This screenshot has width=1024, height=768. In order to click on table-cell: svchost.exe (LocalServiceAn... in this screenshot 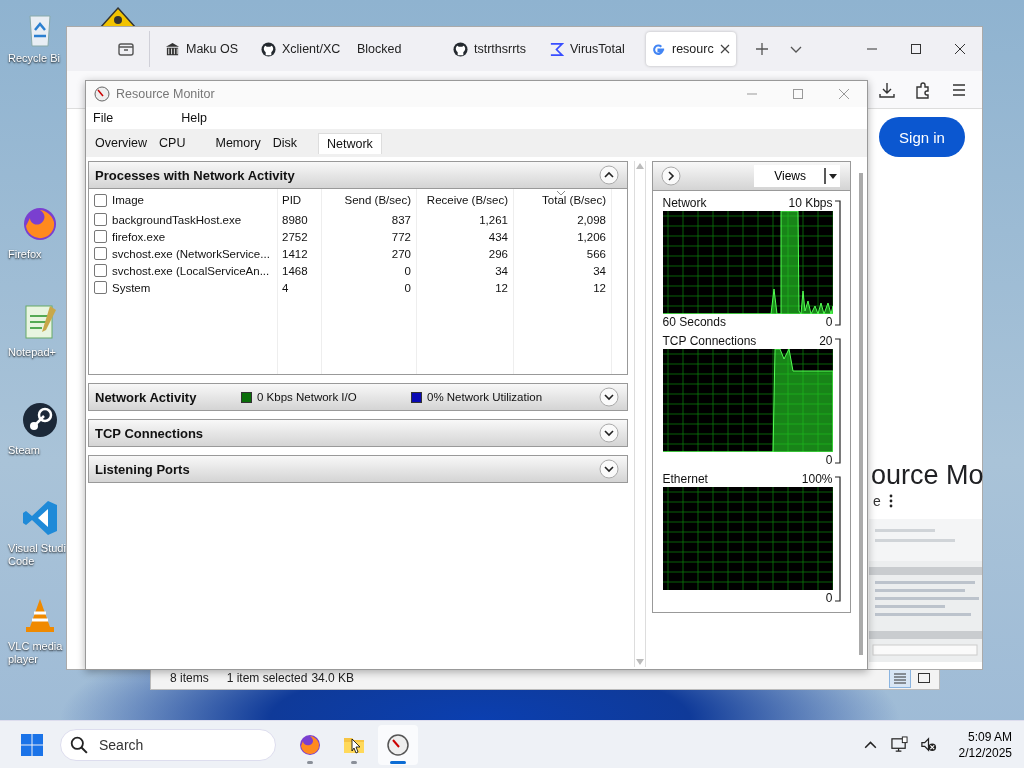, I will do `click(191, 270)`.